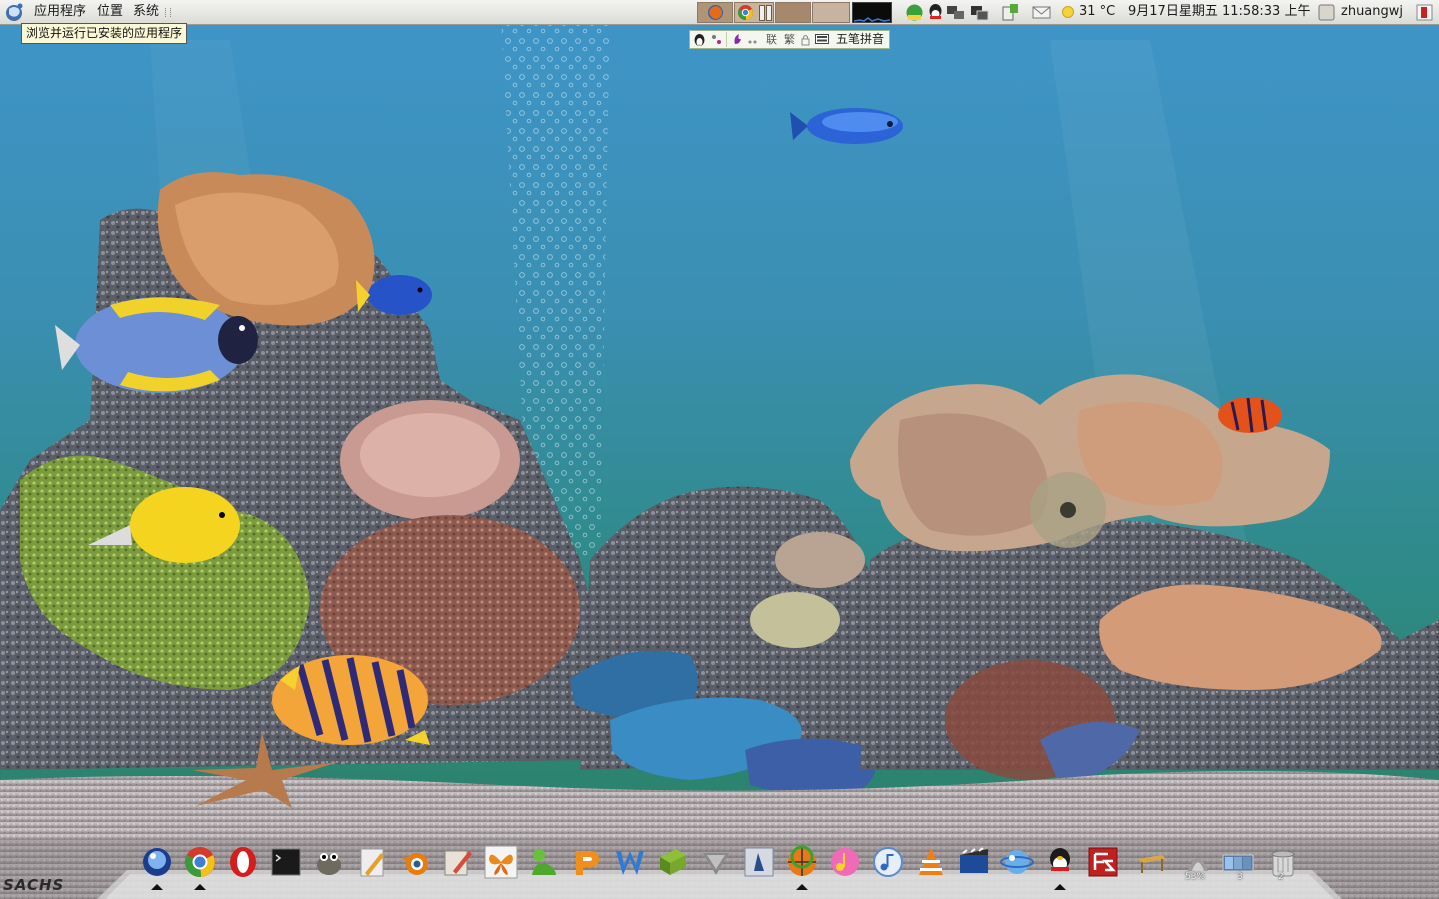 This screenshot has height=899, width=1439. Describe the element at coordinates (544, 862) in the screenshot. I see `messenger-icon` at that location.